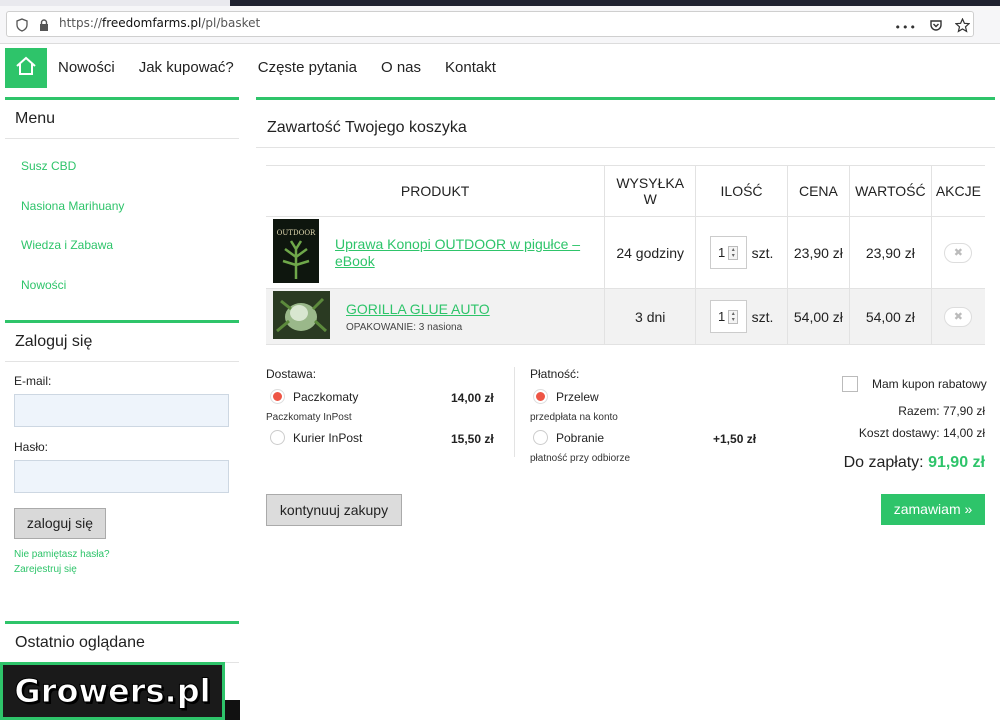 This screenshot has width=1000, height=720. I want to click on payment-option-label: Przelew, so click(577, 396).